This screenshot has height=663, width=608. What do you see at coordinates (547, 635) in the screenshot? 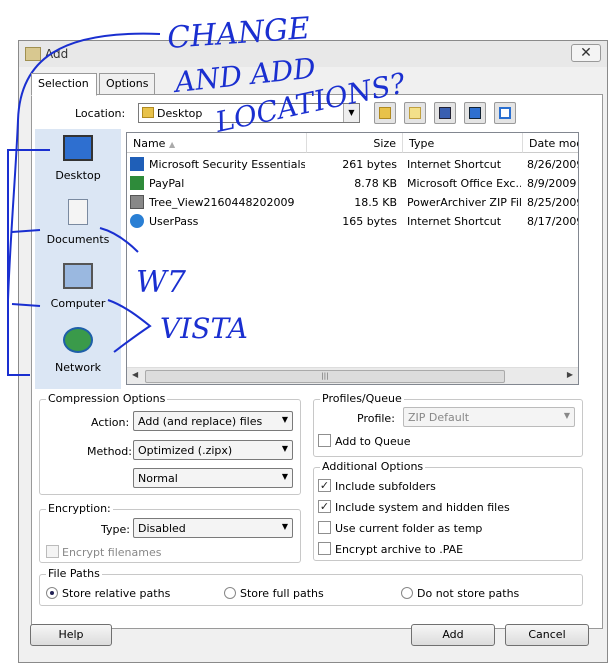
I see `cancel-button: Cancel` at bounding box center [547, 635].